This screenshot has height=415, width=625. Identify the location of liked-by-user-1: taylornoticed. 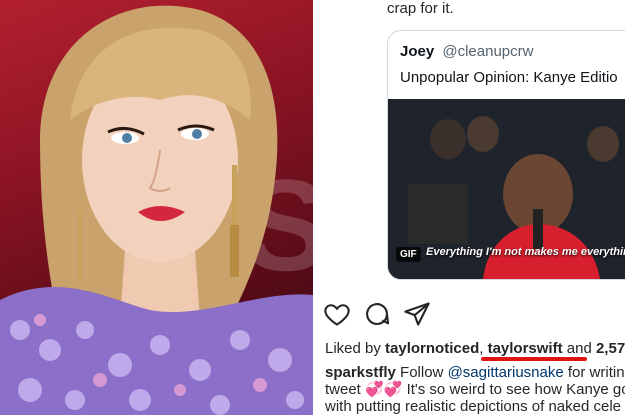
(432, 348).